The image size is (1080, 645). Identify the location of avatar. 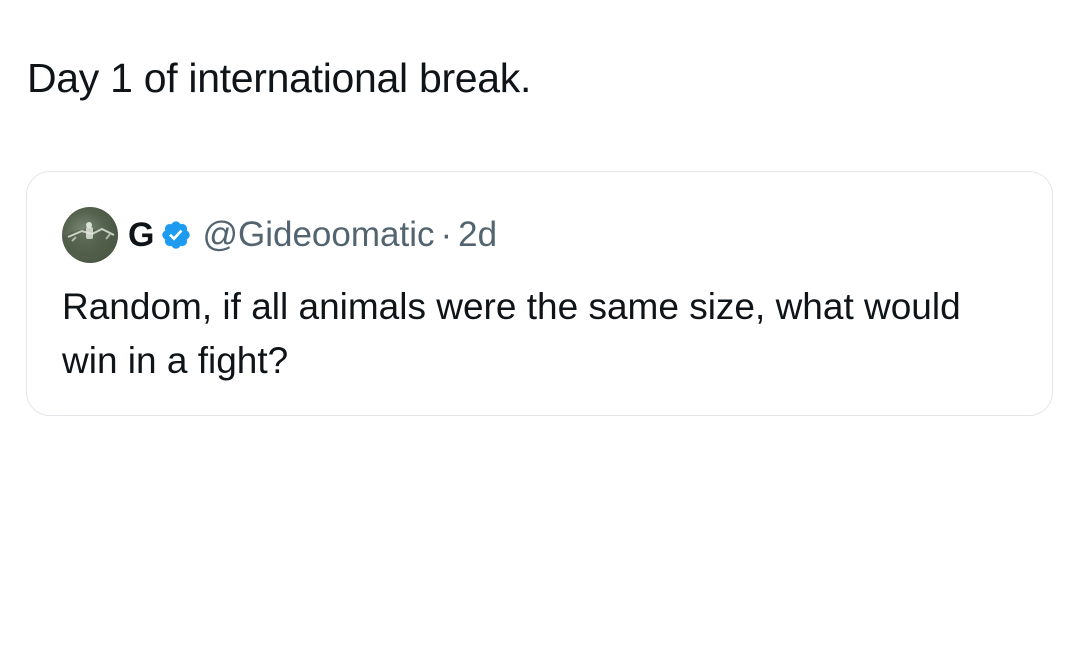
(90, 235).